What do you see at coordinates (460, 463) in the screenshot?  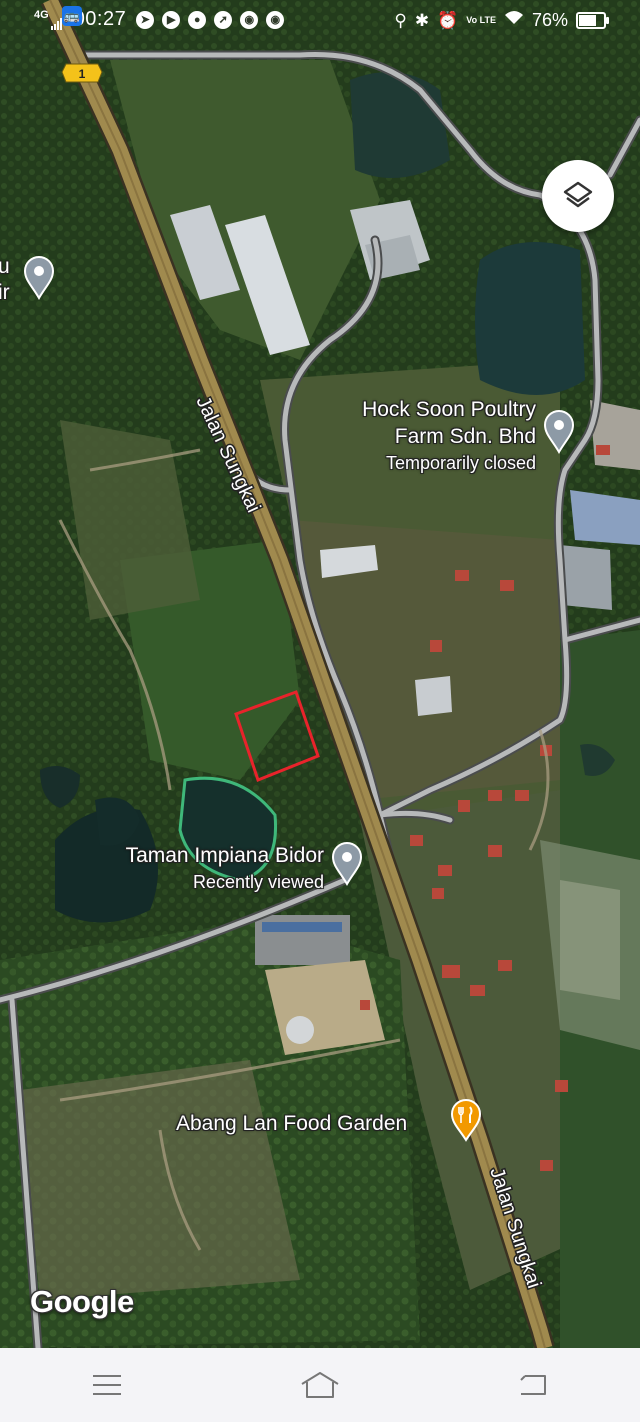 I see `place-status: Temporarily closed` at bounding box center [460, 463].